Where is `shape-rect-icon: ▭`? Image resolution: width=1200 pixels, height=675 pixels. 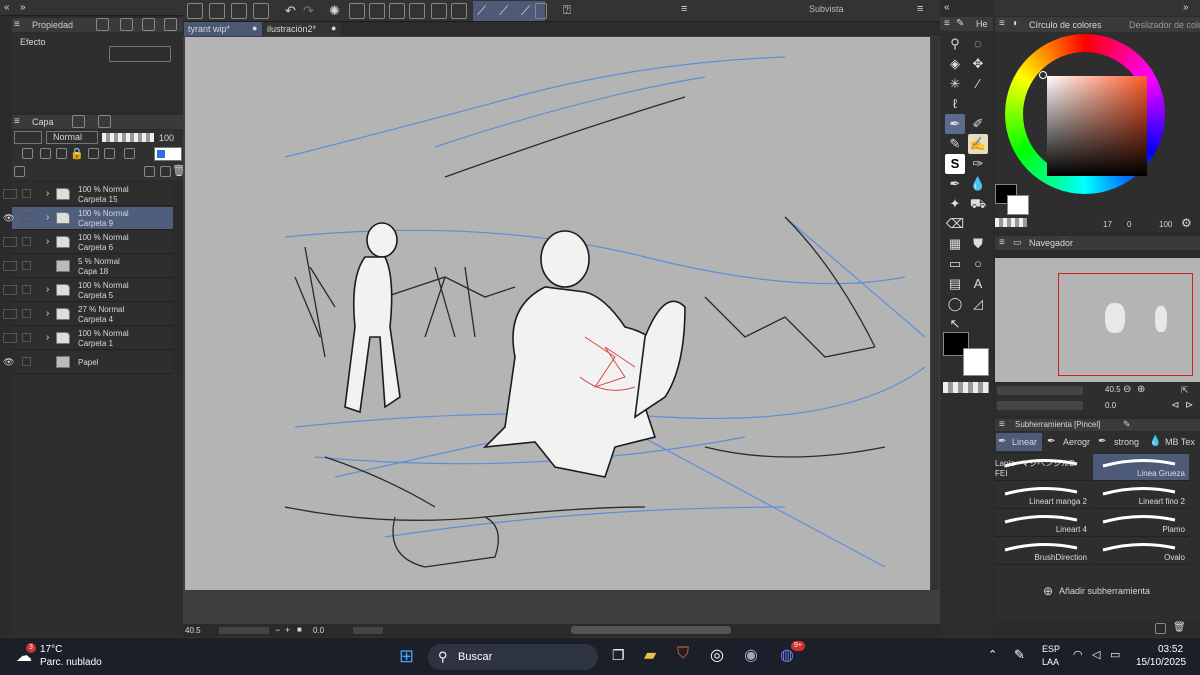
shape-rect-icon: ▭ is located at coordinates (955, 264).